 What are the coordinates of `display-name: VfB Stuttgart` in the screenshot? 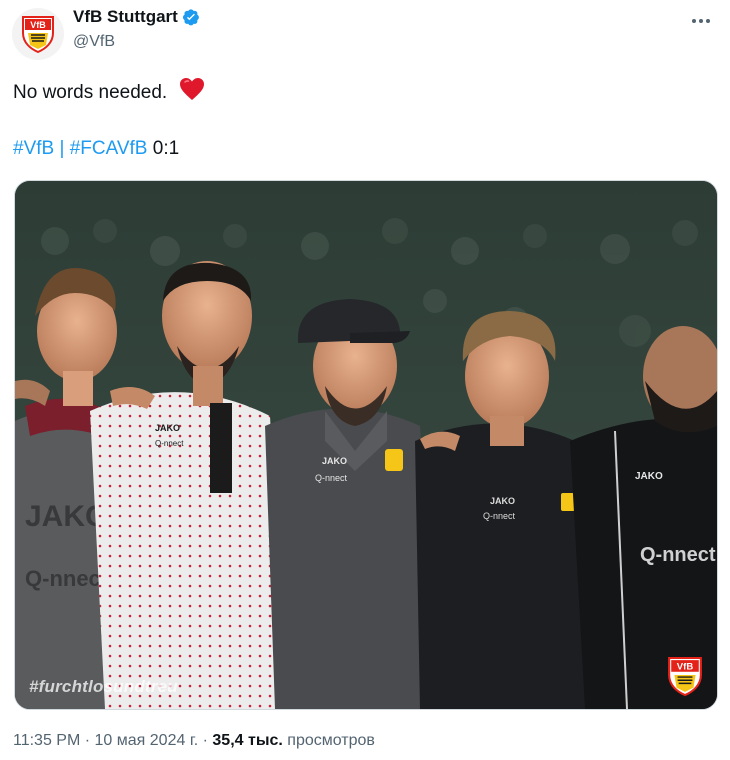 It's located at (125, 17).